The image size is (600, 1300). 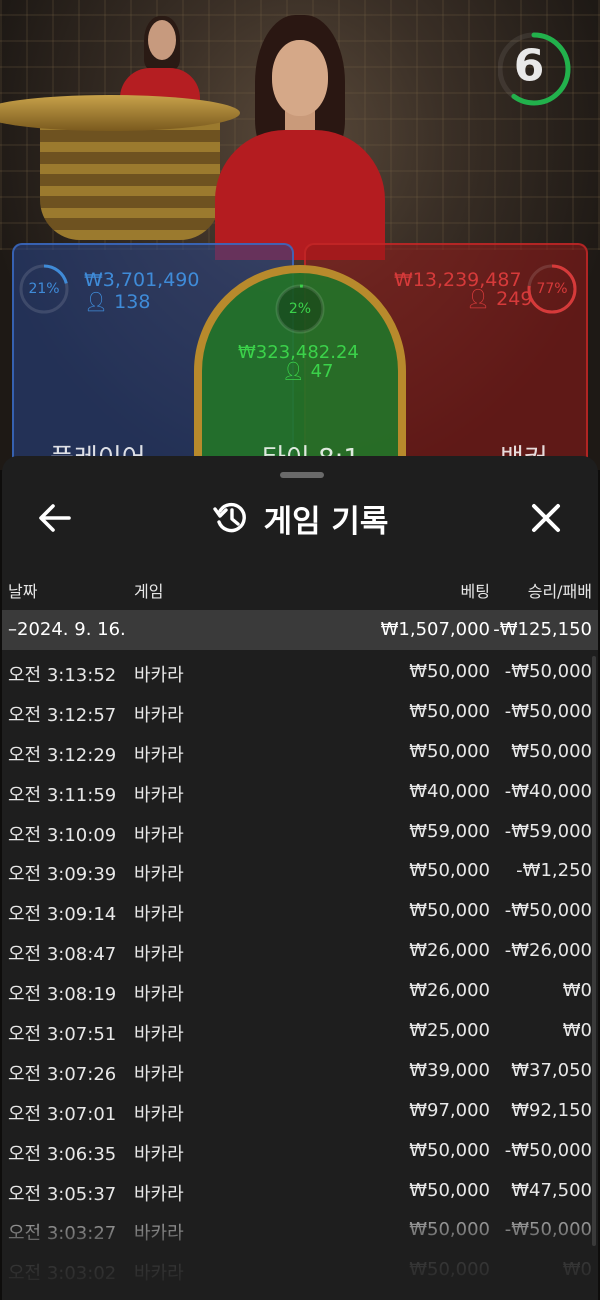 What do you see at coordinates (551, 751) in the screenshot?
I see `row-result: ₩50,000` at bounding box center [551, 751].